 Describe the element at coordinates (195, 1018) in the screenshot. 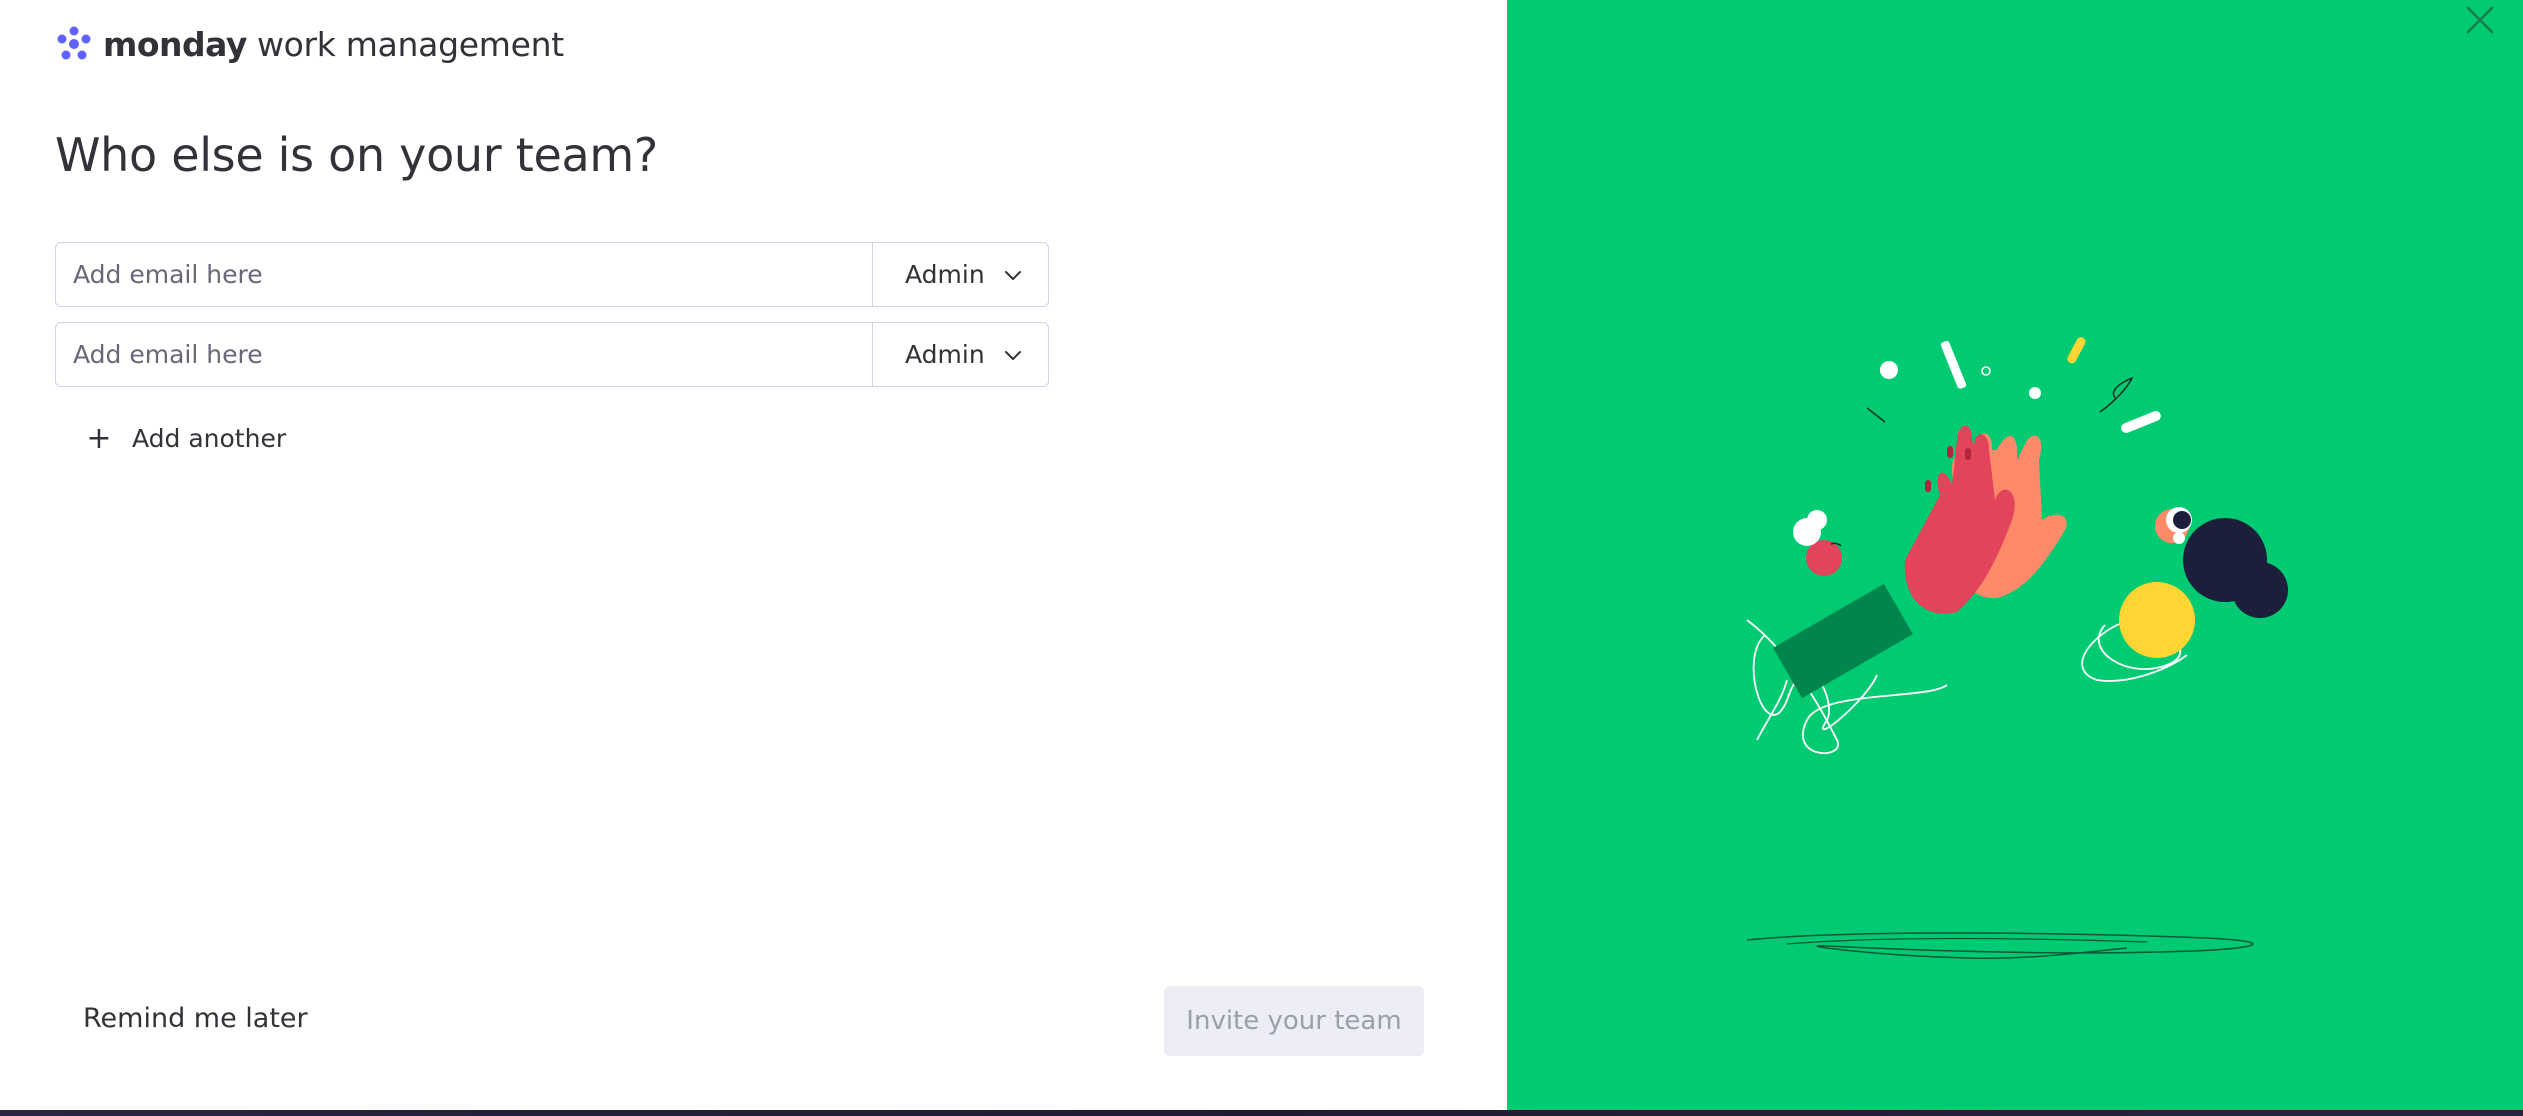

I see `remind-me-later-button: Remind me later` at that location.